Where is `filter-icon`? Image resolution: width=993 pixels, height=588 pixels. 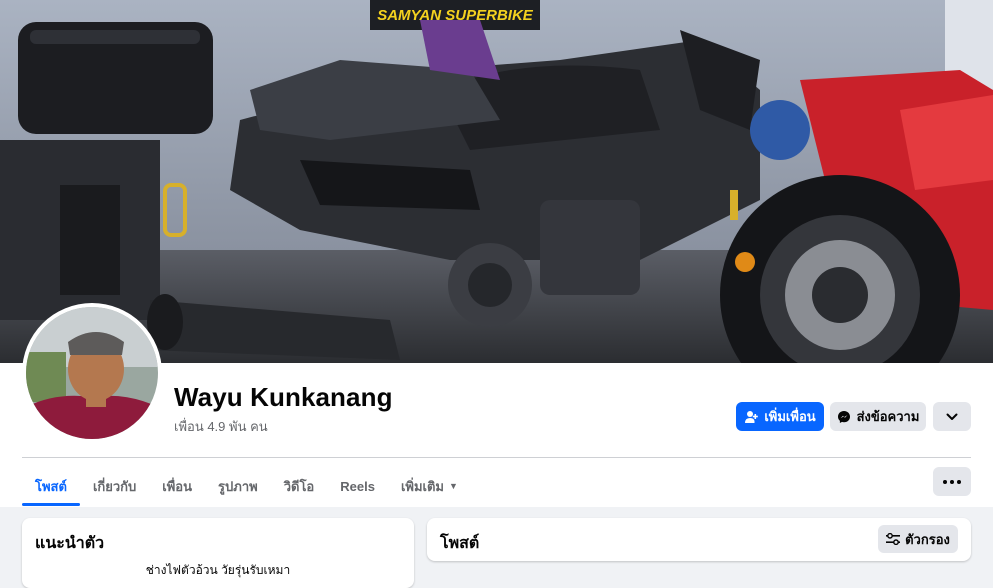 filter-icon is located at coordinates (893, 539).